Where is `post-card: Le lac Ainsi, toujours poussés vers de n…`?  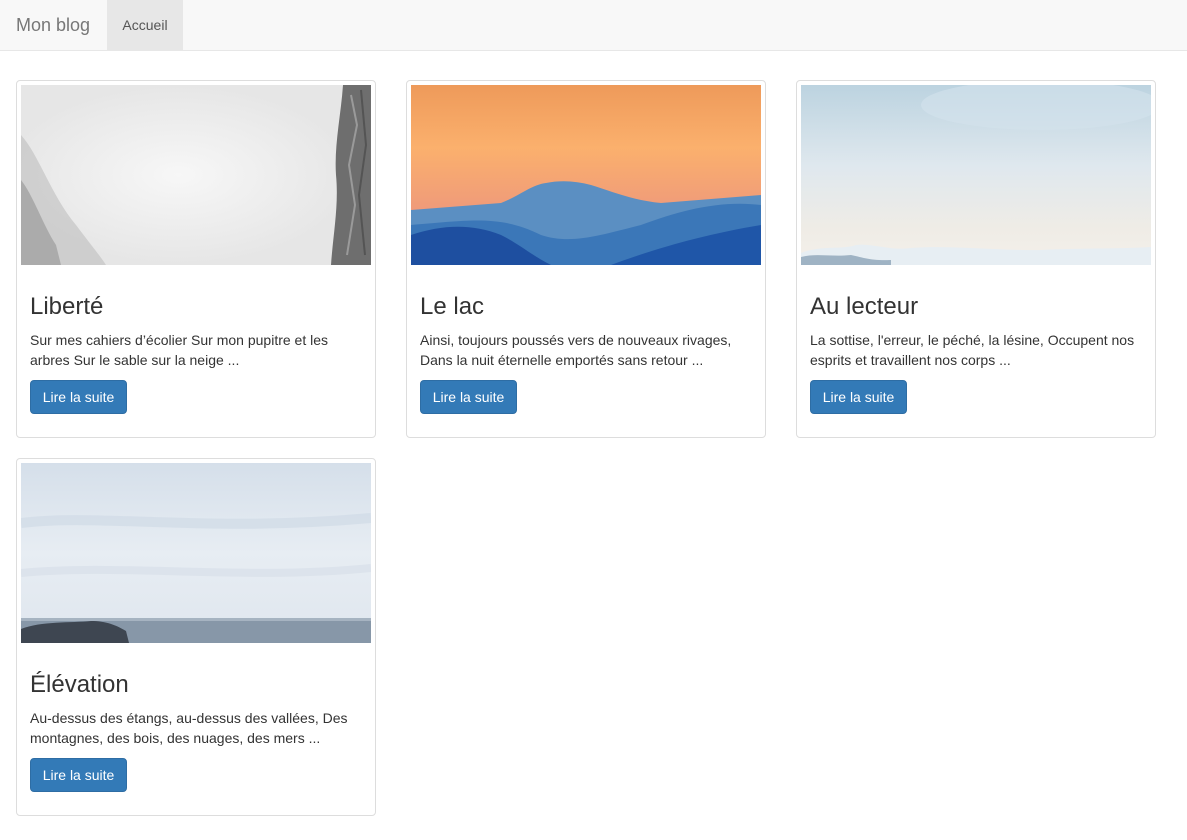 post-card: Le lac Ainsi, toujours poussés vers de n… is located at coordinates (586, 259).